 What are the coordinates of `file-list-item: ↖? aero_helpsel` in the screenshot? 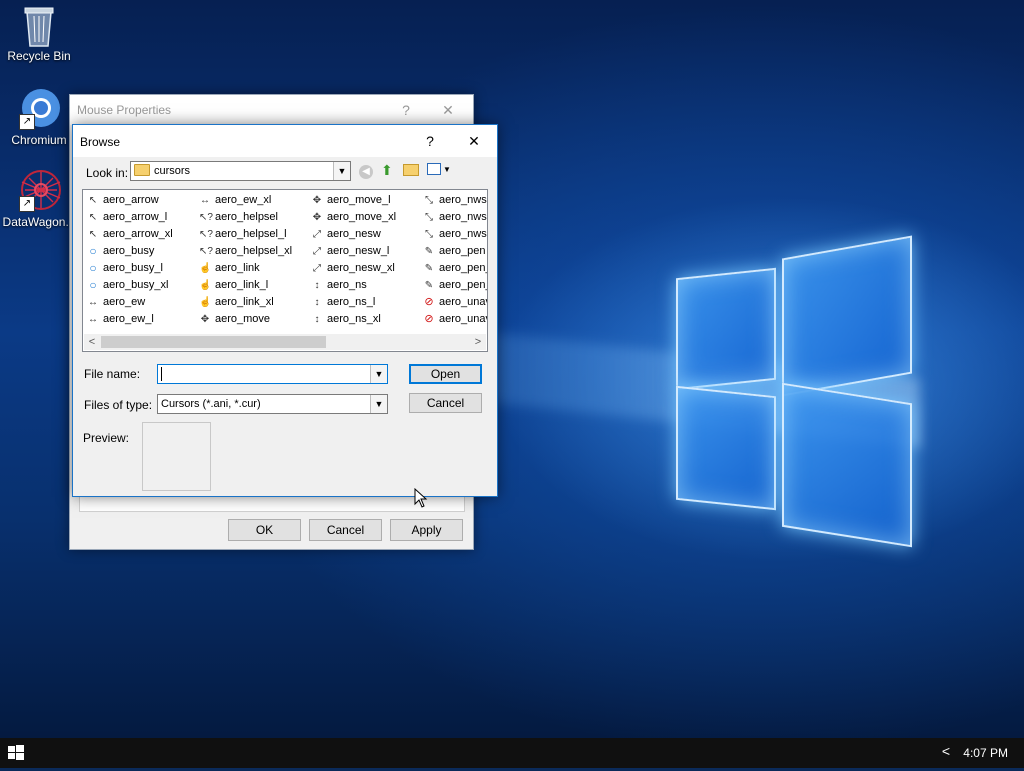 It's located at (253, 217).